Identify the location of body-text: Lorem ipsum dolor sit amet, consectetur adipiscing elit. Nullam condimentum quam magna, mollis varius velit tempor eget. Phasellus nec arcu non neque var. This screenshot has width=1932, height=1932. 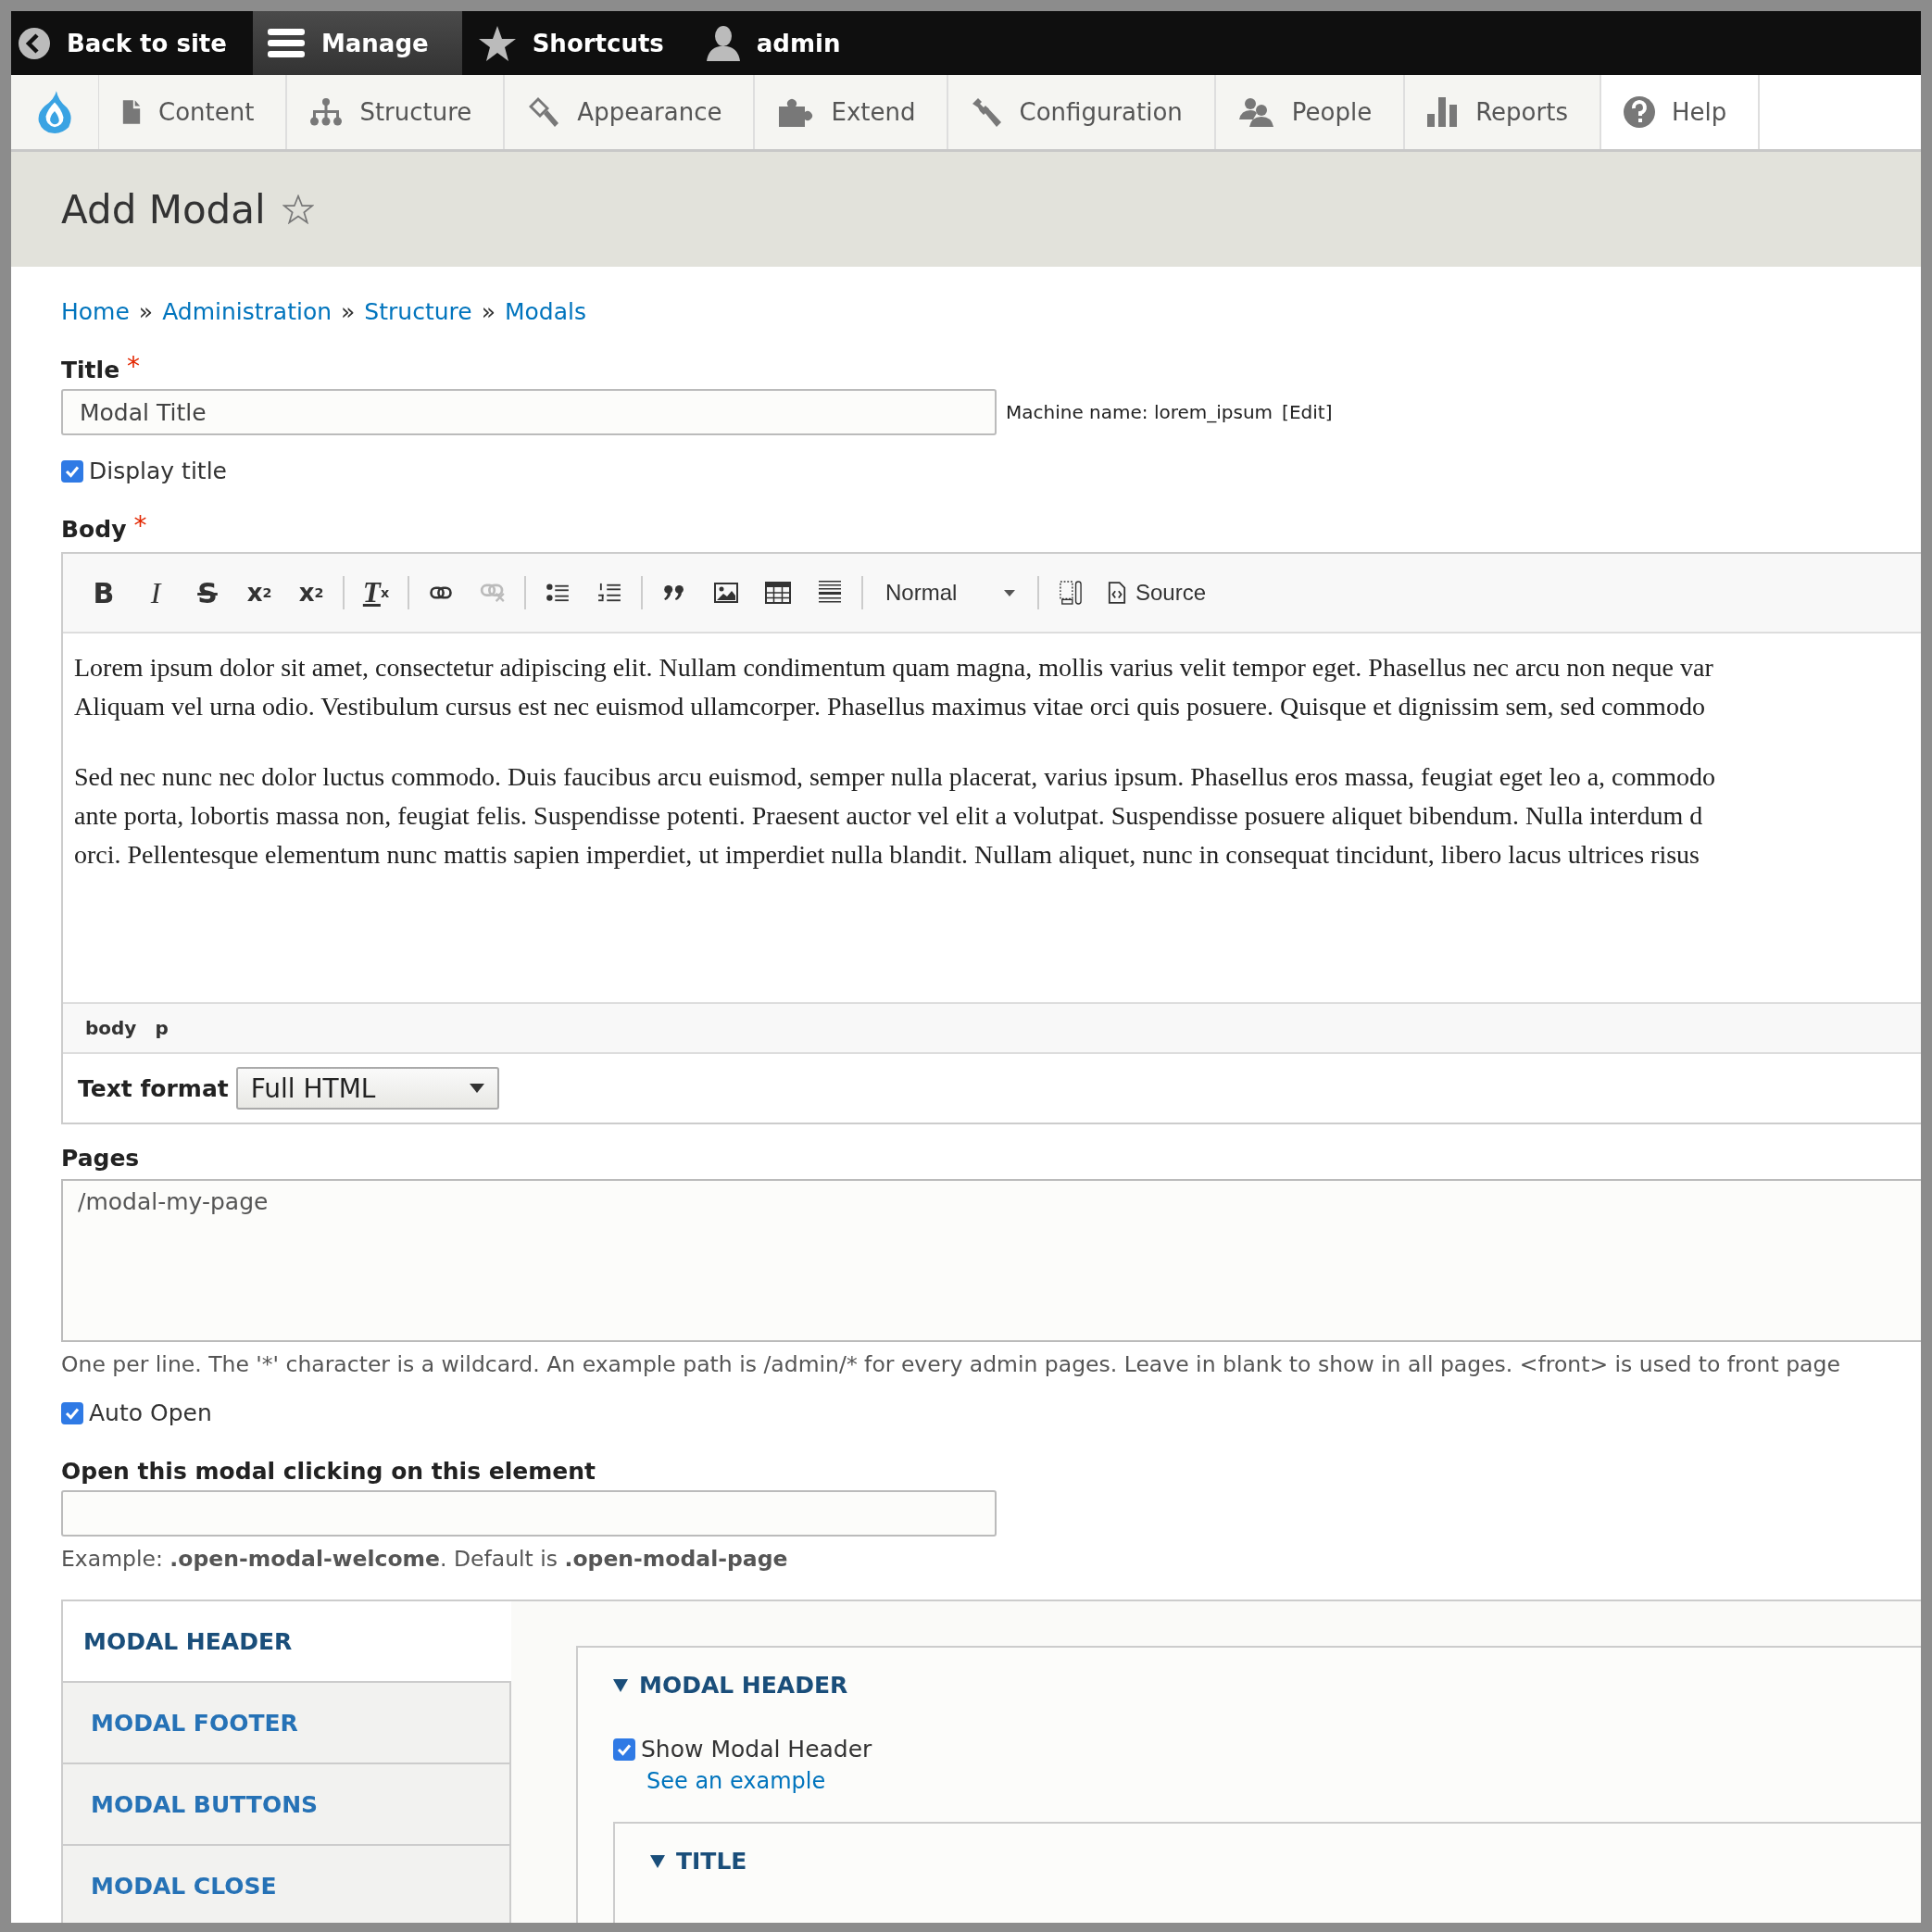
(894, 668).